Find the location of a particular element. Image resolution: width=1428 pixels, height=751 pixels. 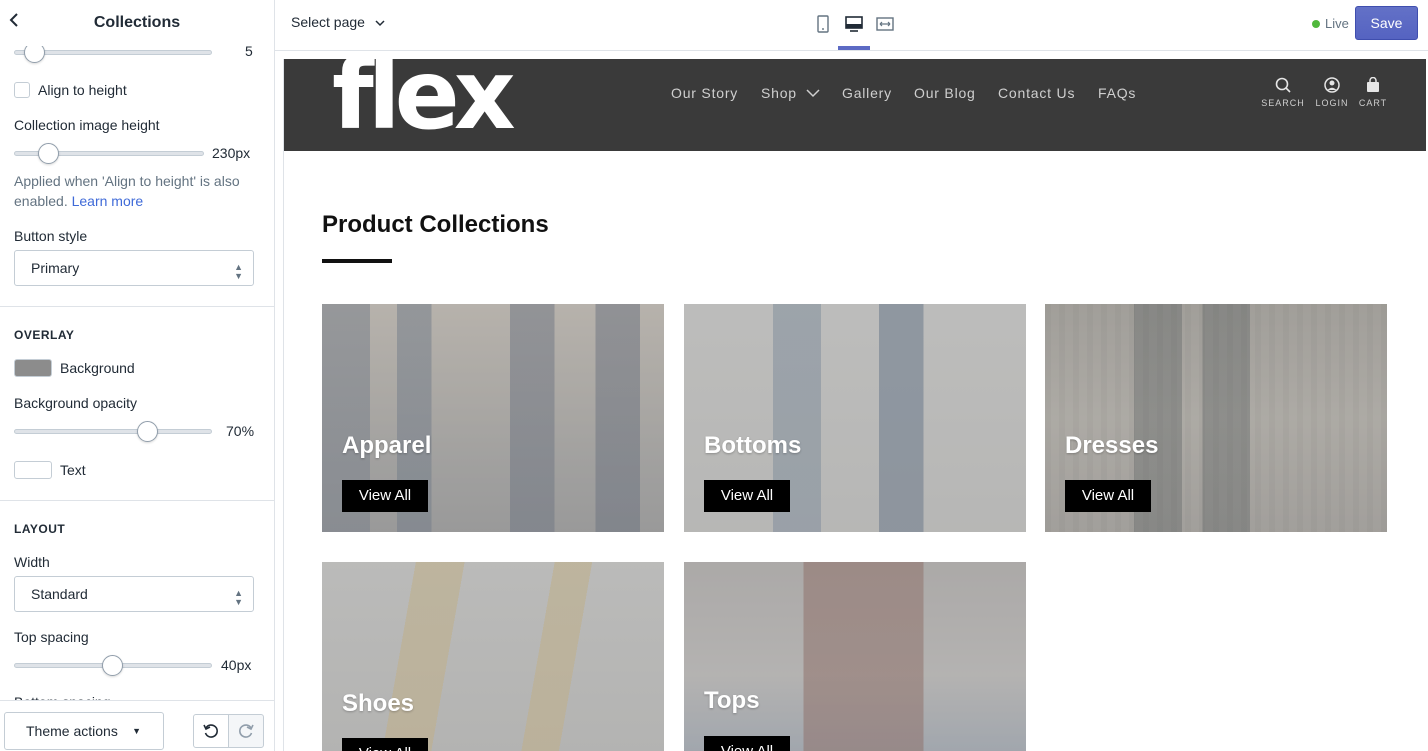

top-spacing-slider is located at coordinates (113, 665).